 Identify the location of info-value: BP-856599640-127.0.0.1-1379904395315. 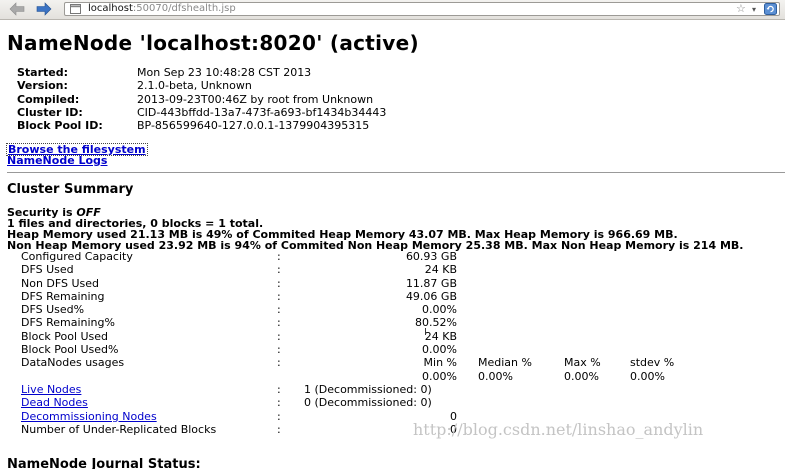
(253, 126).